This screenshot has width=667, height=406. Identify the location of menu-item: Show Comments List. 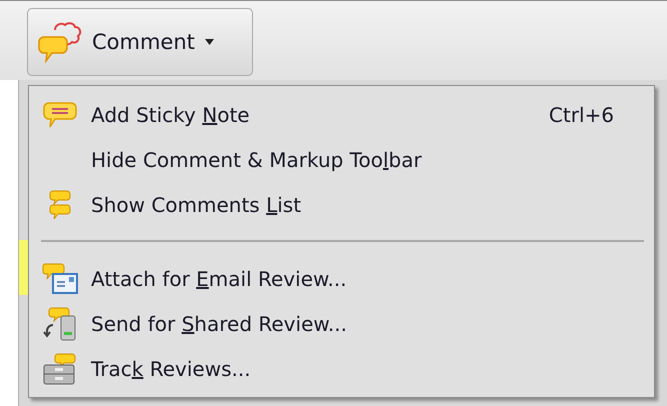
(341, 204).